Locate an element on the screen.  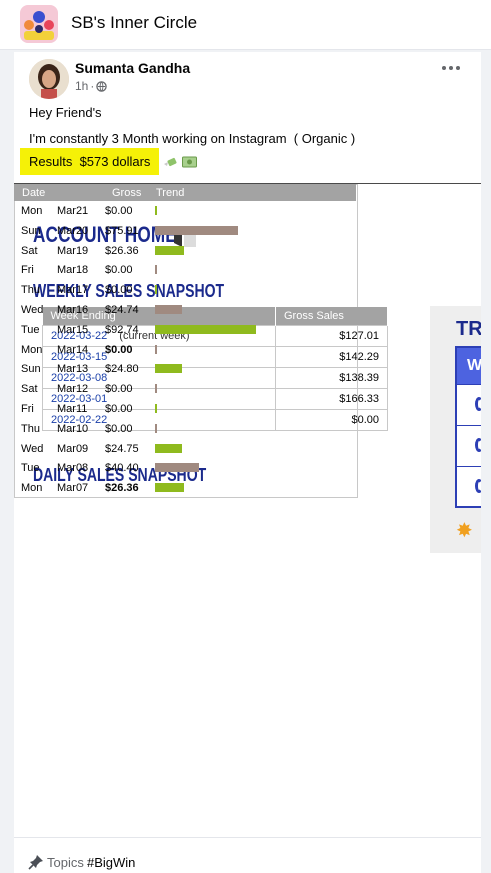
column-header-trend: Trend is located at coordinates (170, 193).